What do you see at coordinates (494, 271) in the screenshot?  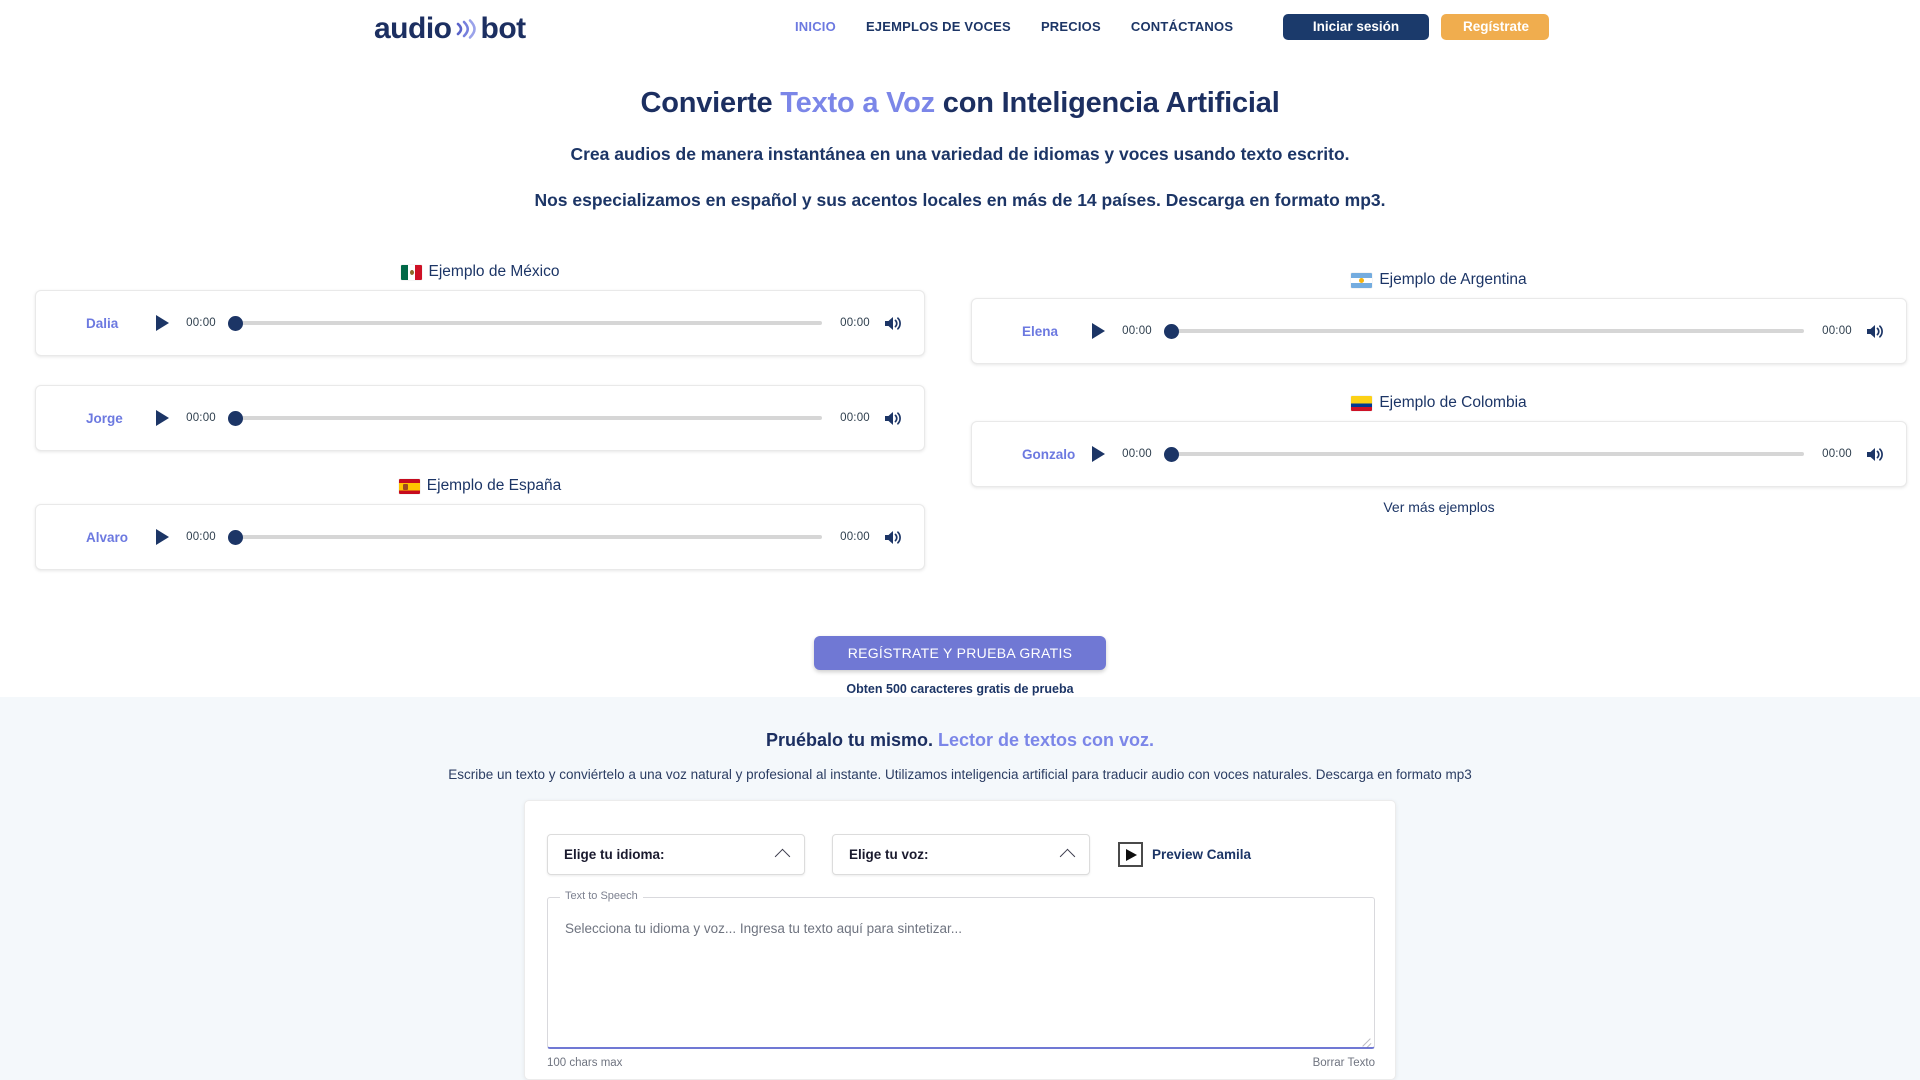 I see `example-title-text: Ejemplo de México` at bounding box center [494, 271].